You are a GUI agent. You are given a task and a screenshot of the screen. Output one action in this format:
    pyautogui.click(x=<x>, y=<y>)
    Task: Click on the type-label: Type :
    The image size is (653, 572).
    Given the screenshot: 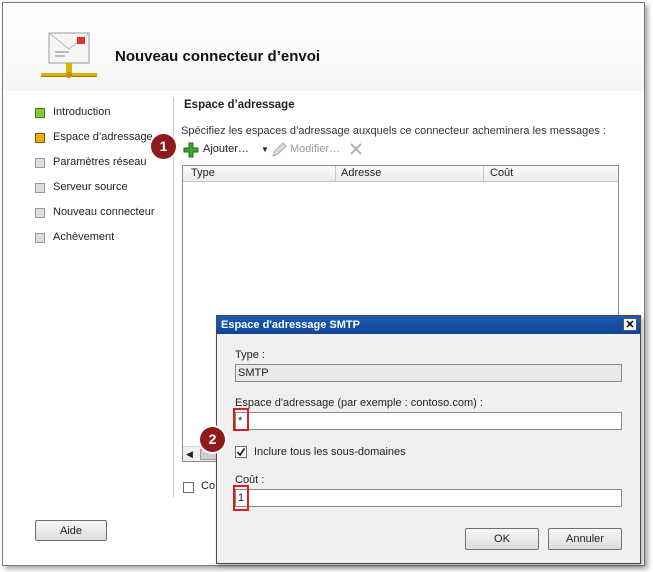 What is the action you would take?
    pyautogui.click(x=250, y=355)
    